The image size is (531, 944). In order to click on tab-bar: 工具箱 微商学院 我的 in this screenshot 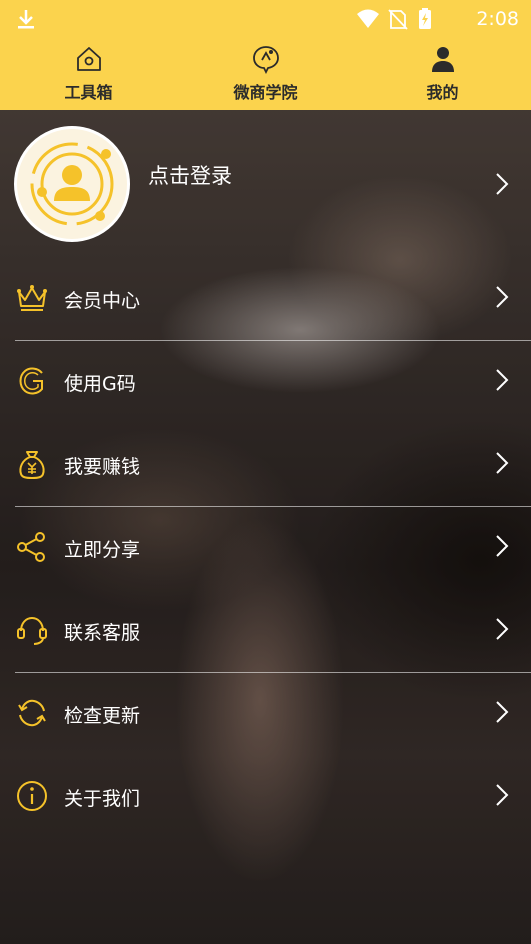, I will do `click(265, 73)`.